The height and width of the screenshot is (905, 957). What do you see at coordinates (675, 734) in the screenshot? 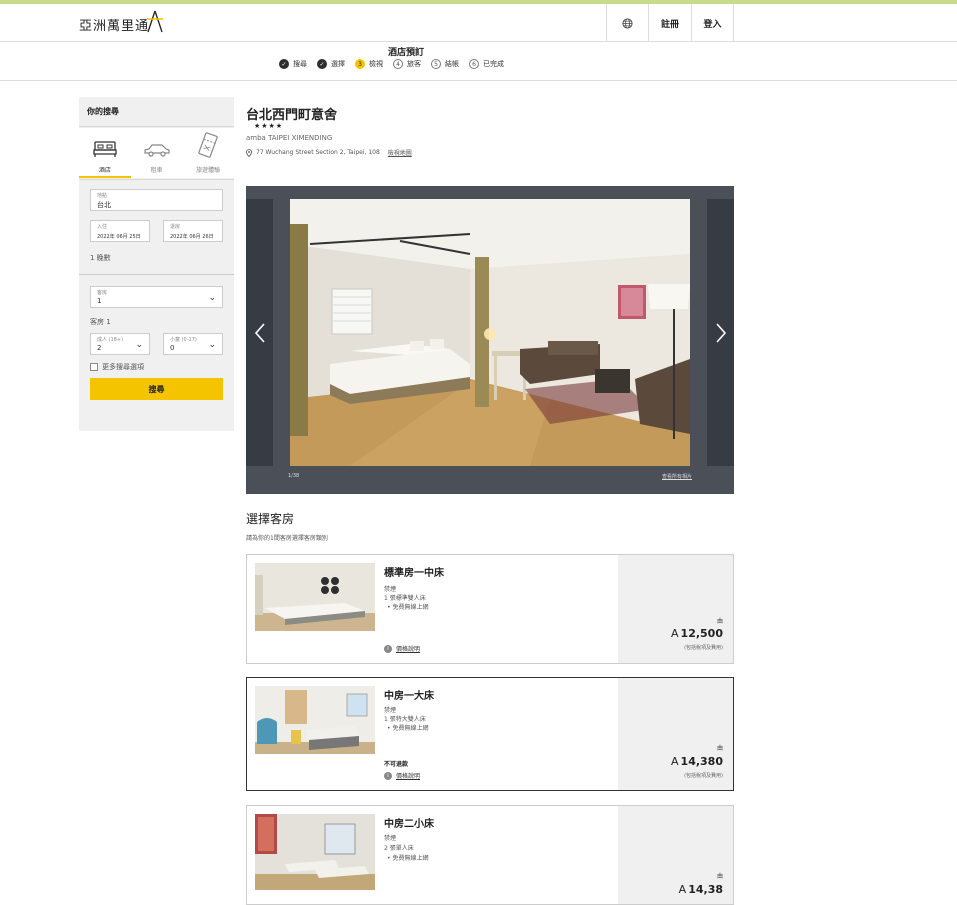
I see `price-box: 由 A 14,380 (包括稅項及費用)` at bounding box center [675, 734].